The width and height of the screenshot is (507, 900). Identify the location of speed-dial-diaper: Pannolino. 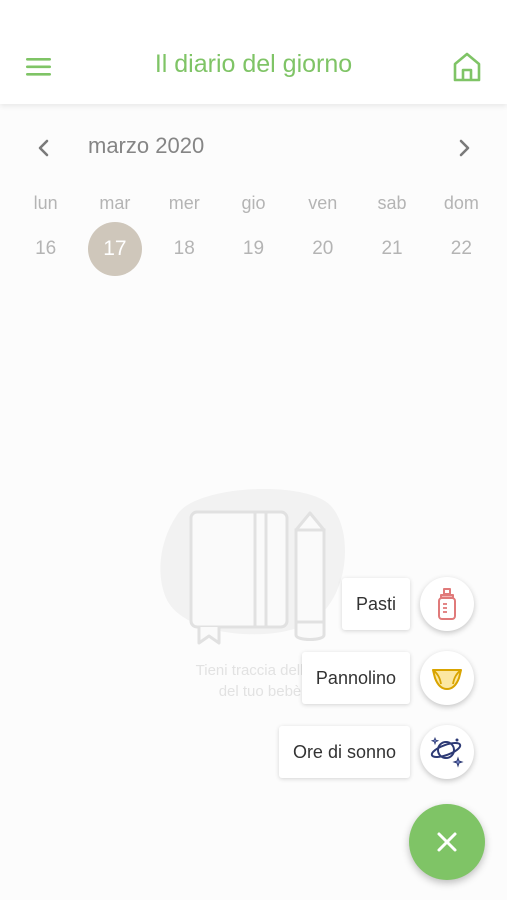
(237, 678).